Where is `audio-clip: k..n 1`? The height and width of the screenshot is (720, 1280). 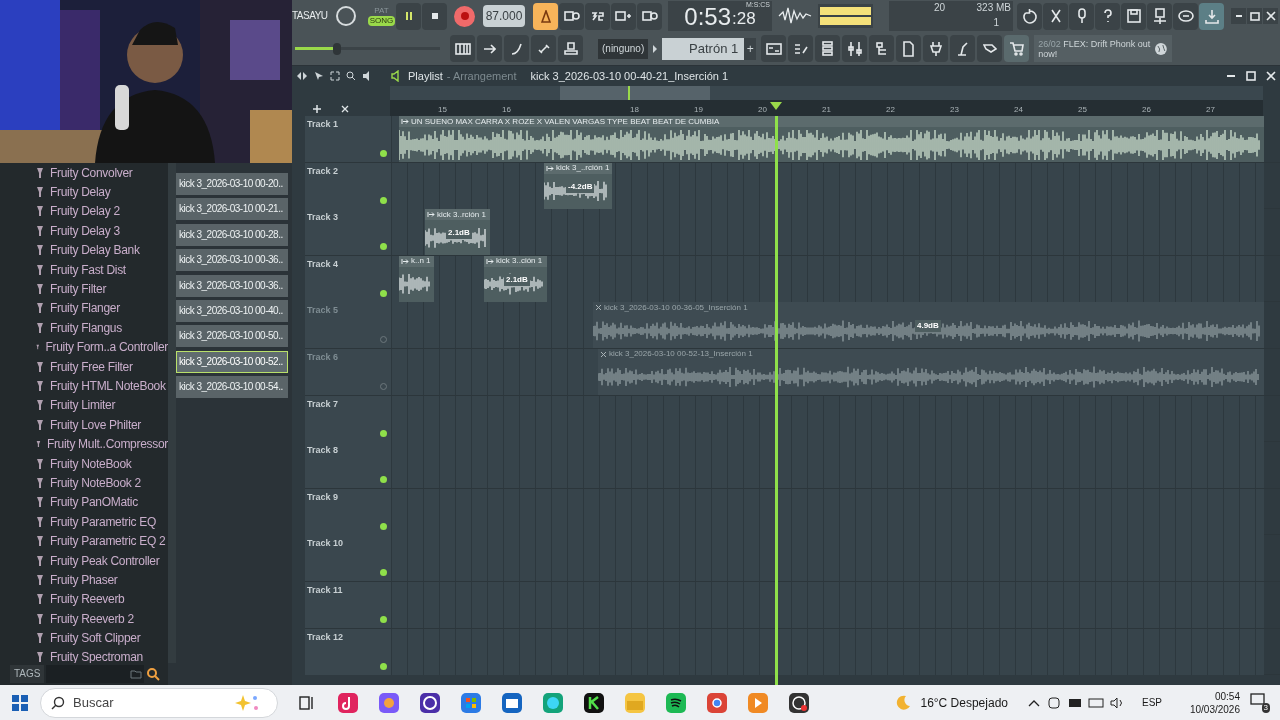 audio-clip: k..n 1 is located at coordinates (416, 278).